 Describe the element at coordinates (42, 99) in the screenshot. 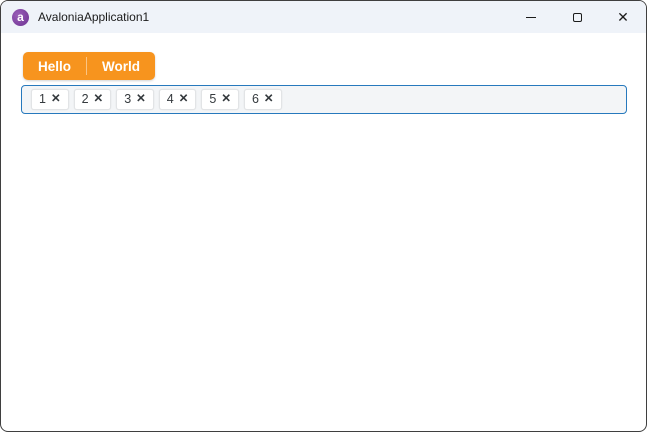

I see `tag-chip-label: 1` at that location.